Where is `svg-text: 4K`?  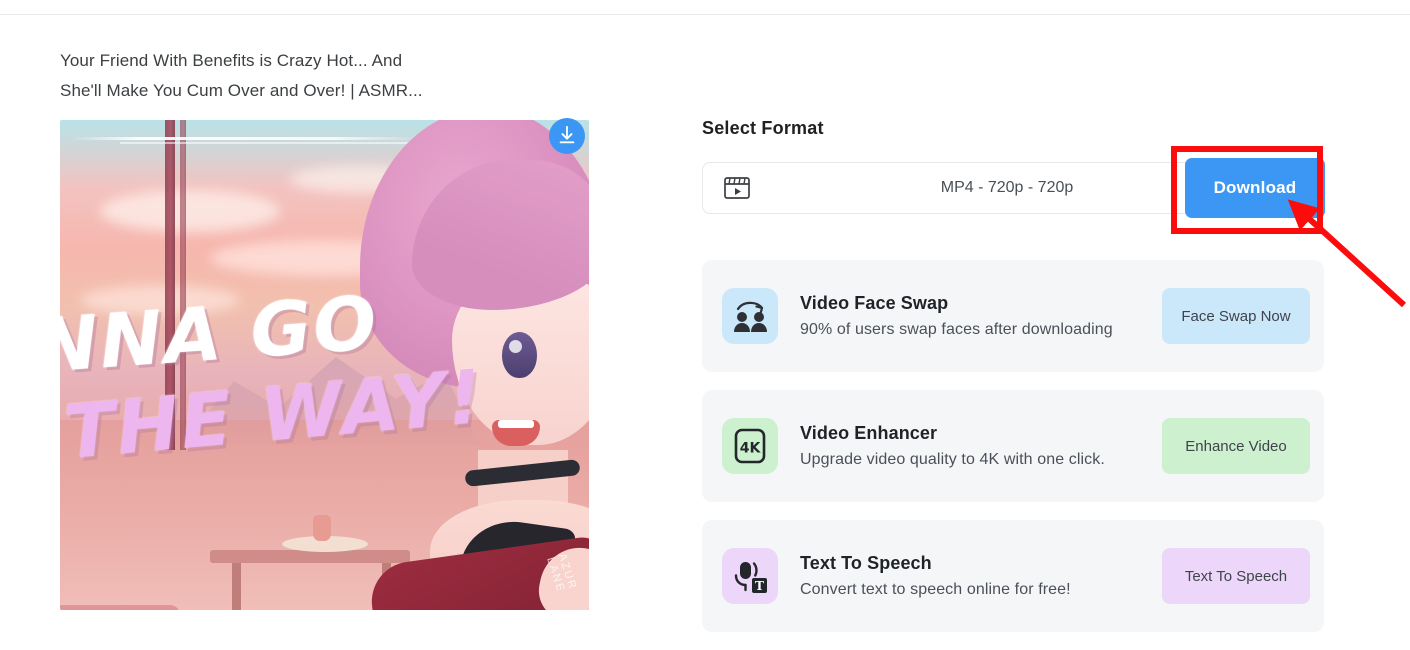 svg-text: 4K is located at coordinates (751, 449).